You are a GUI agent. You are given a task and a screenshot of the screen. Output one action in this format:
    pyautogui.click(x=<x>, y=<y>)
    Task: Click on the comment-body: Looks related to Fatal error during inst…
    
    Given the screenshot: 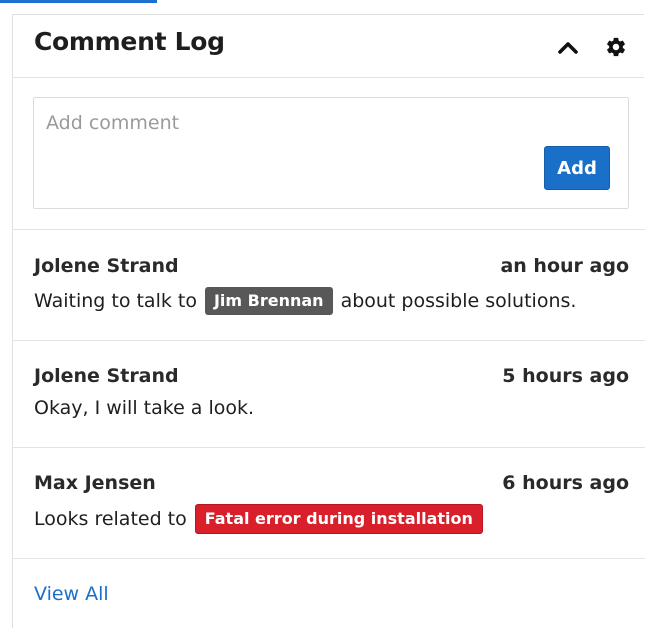 What is the action you would take?
    pyautogui.click(x=262, y=519)
    